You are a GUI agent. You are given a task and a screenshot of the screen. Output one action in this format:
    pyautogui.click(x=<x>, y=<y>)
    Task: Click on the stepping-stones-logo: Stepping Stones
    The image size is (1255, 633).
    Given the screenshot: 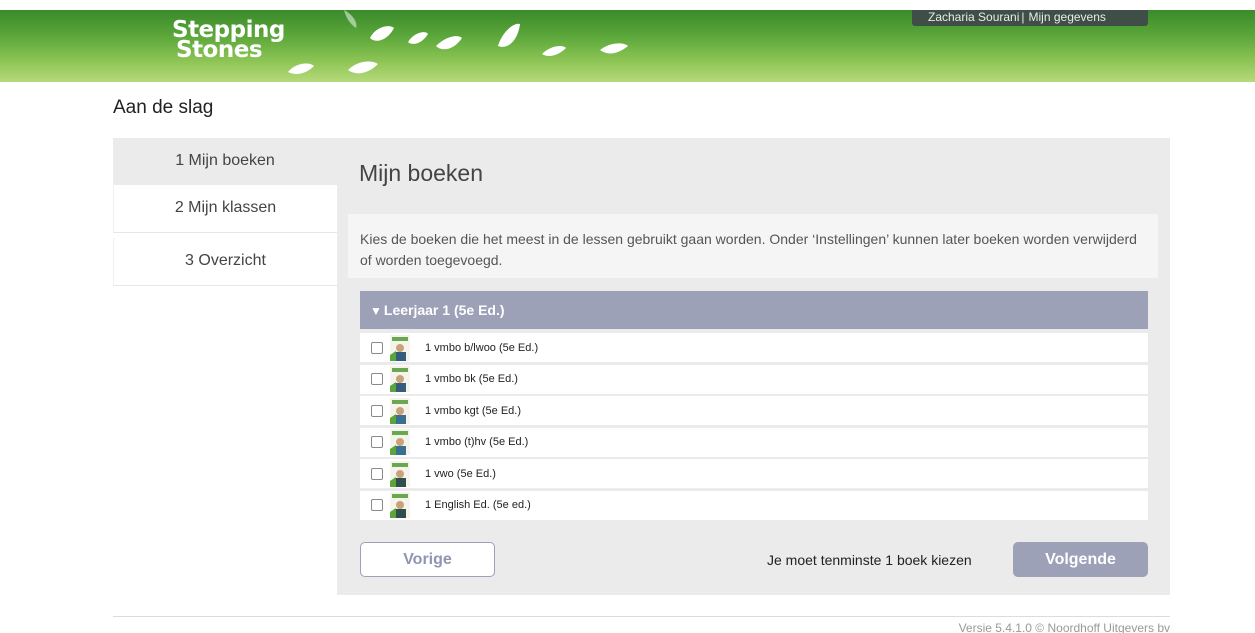 What is the action you would take?
    pyautogui.click(x=228, y=41)
    